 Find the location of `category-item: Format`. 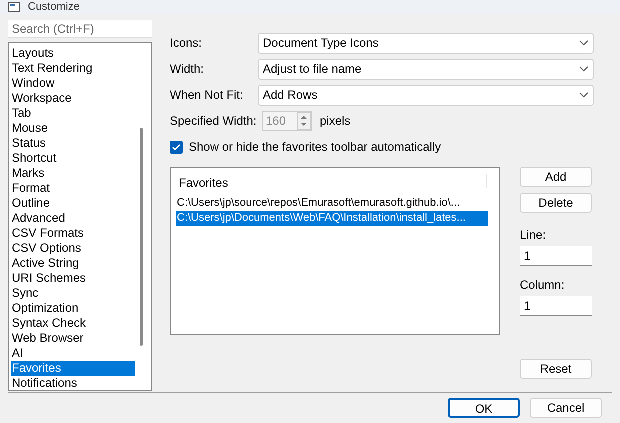

category-item: Format is located at coordinates (73, 188).